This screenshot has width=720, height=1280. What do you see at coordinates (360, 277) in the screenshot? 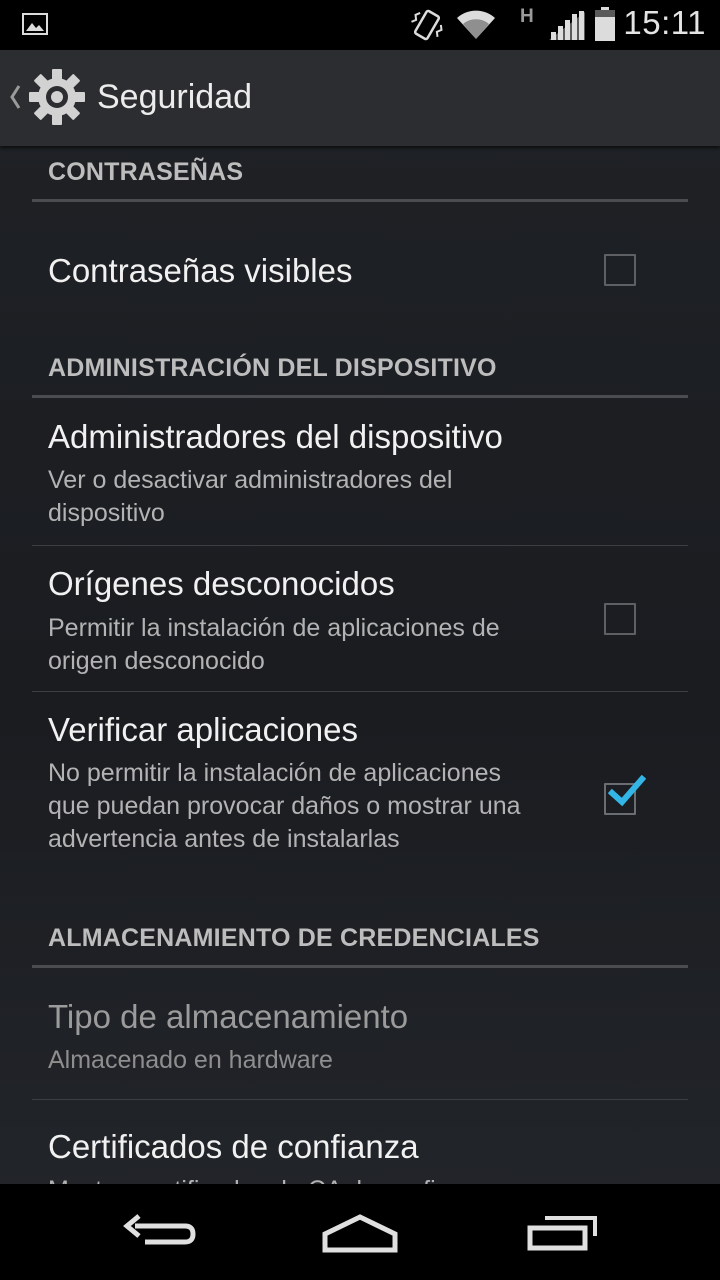
I see `pref-visible-passwords: Contraseñas visibles` at bounding box center [360, 277].